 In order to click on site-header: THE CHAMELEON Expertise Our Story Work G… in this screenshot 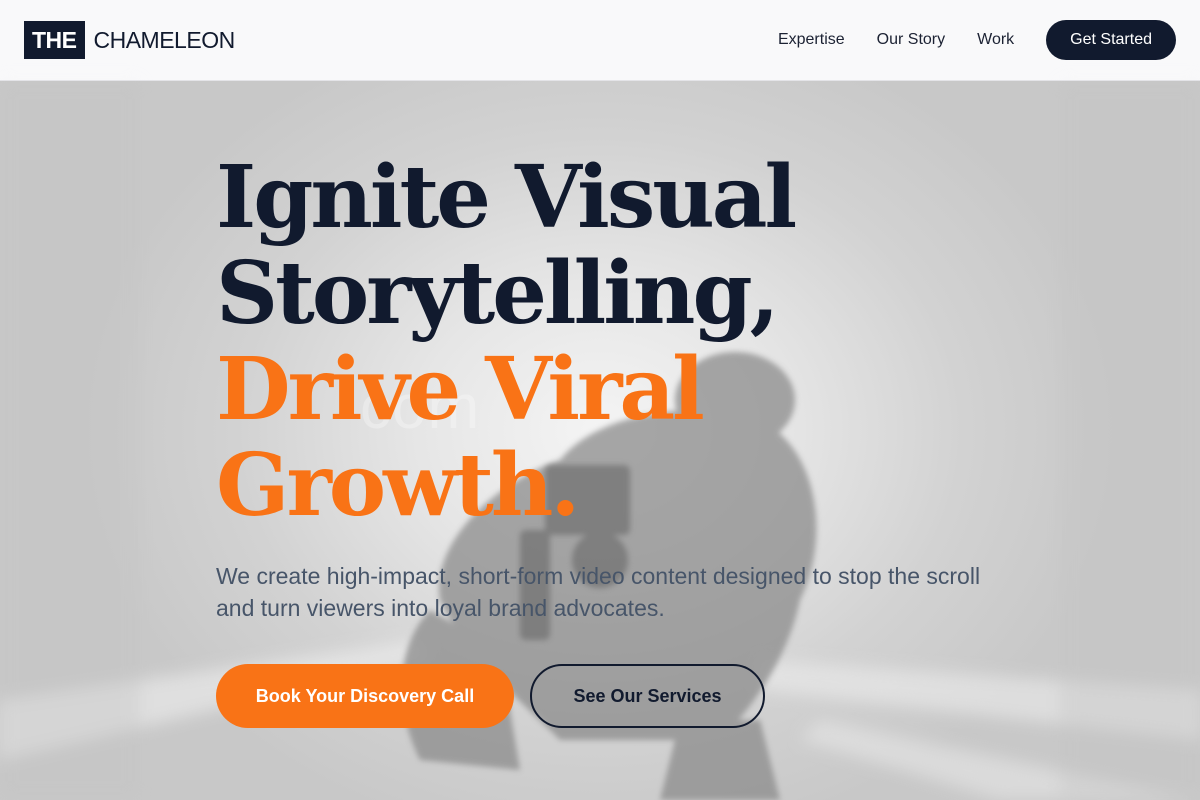, I will do `click(600, 40)`.